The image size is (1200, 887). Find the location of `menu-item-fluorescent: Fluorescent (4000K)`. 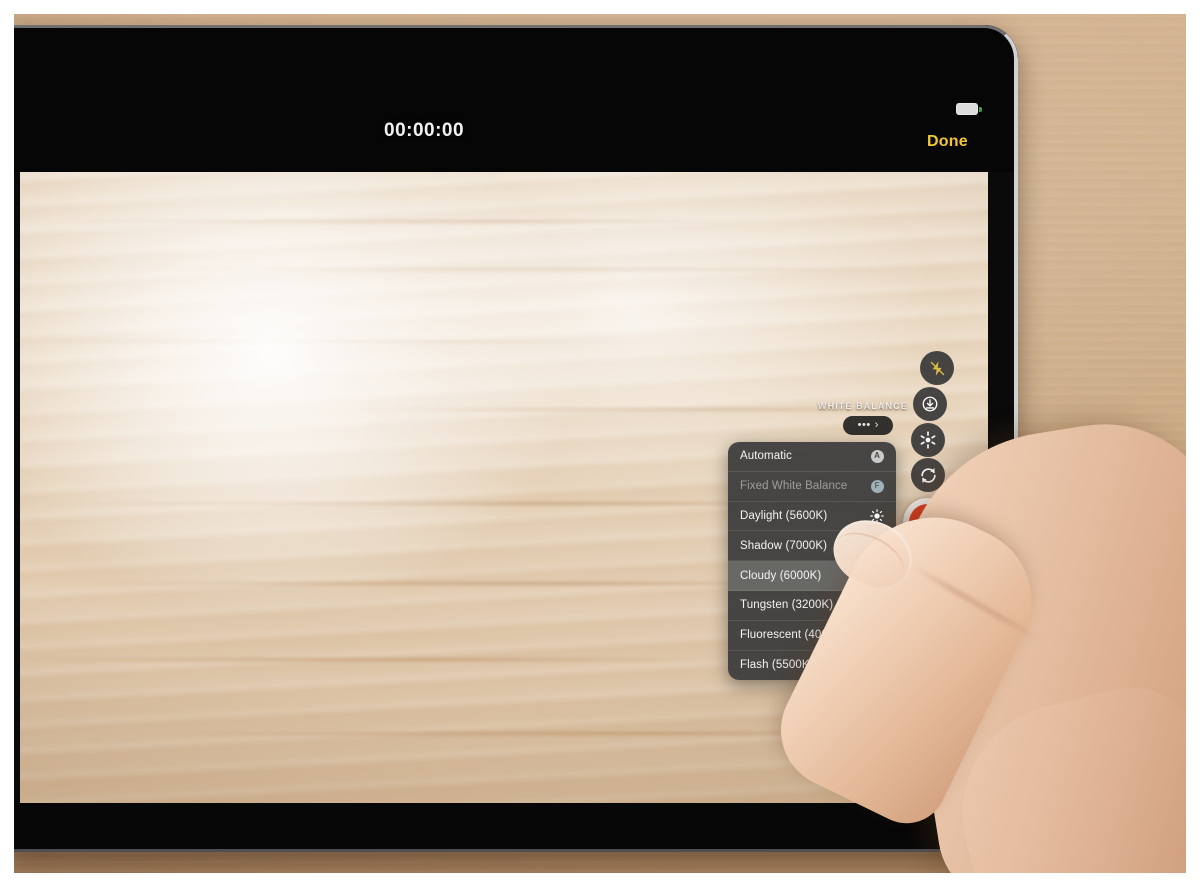

menu-item-fluorescent: Fluorescent (4000K) is located at coordinates (812, 636).